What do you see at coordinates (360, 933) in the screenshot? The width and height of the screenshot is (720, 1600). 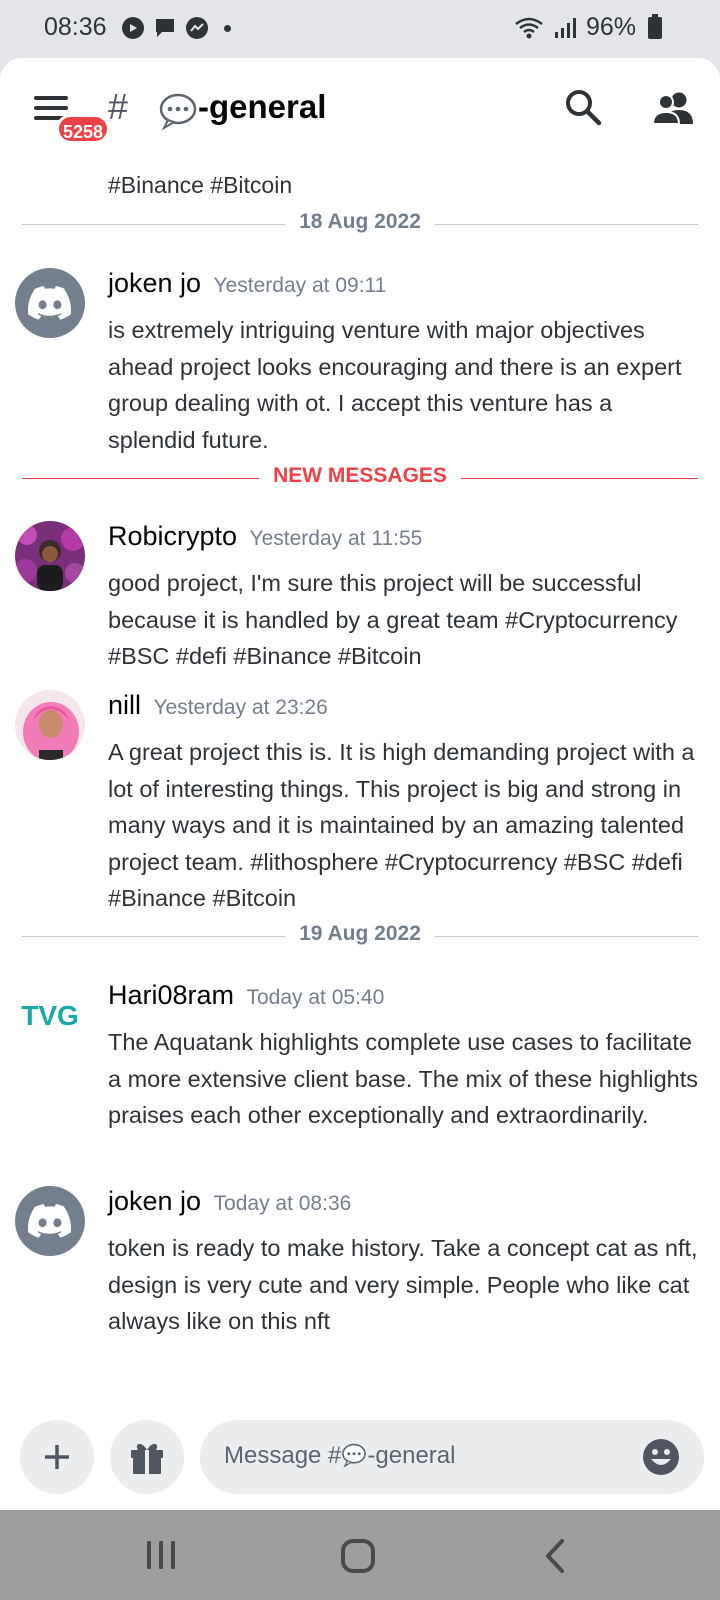 I see `date-divider-label: 19 Aug 2022` at bounding box center [360, 933].